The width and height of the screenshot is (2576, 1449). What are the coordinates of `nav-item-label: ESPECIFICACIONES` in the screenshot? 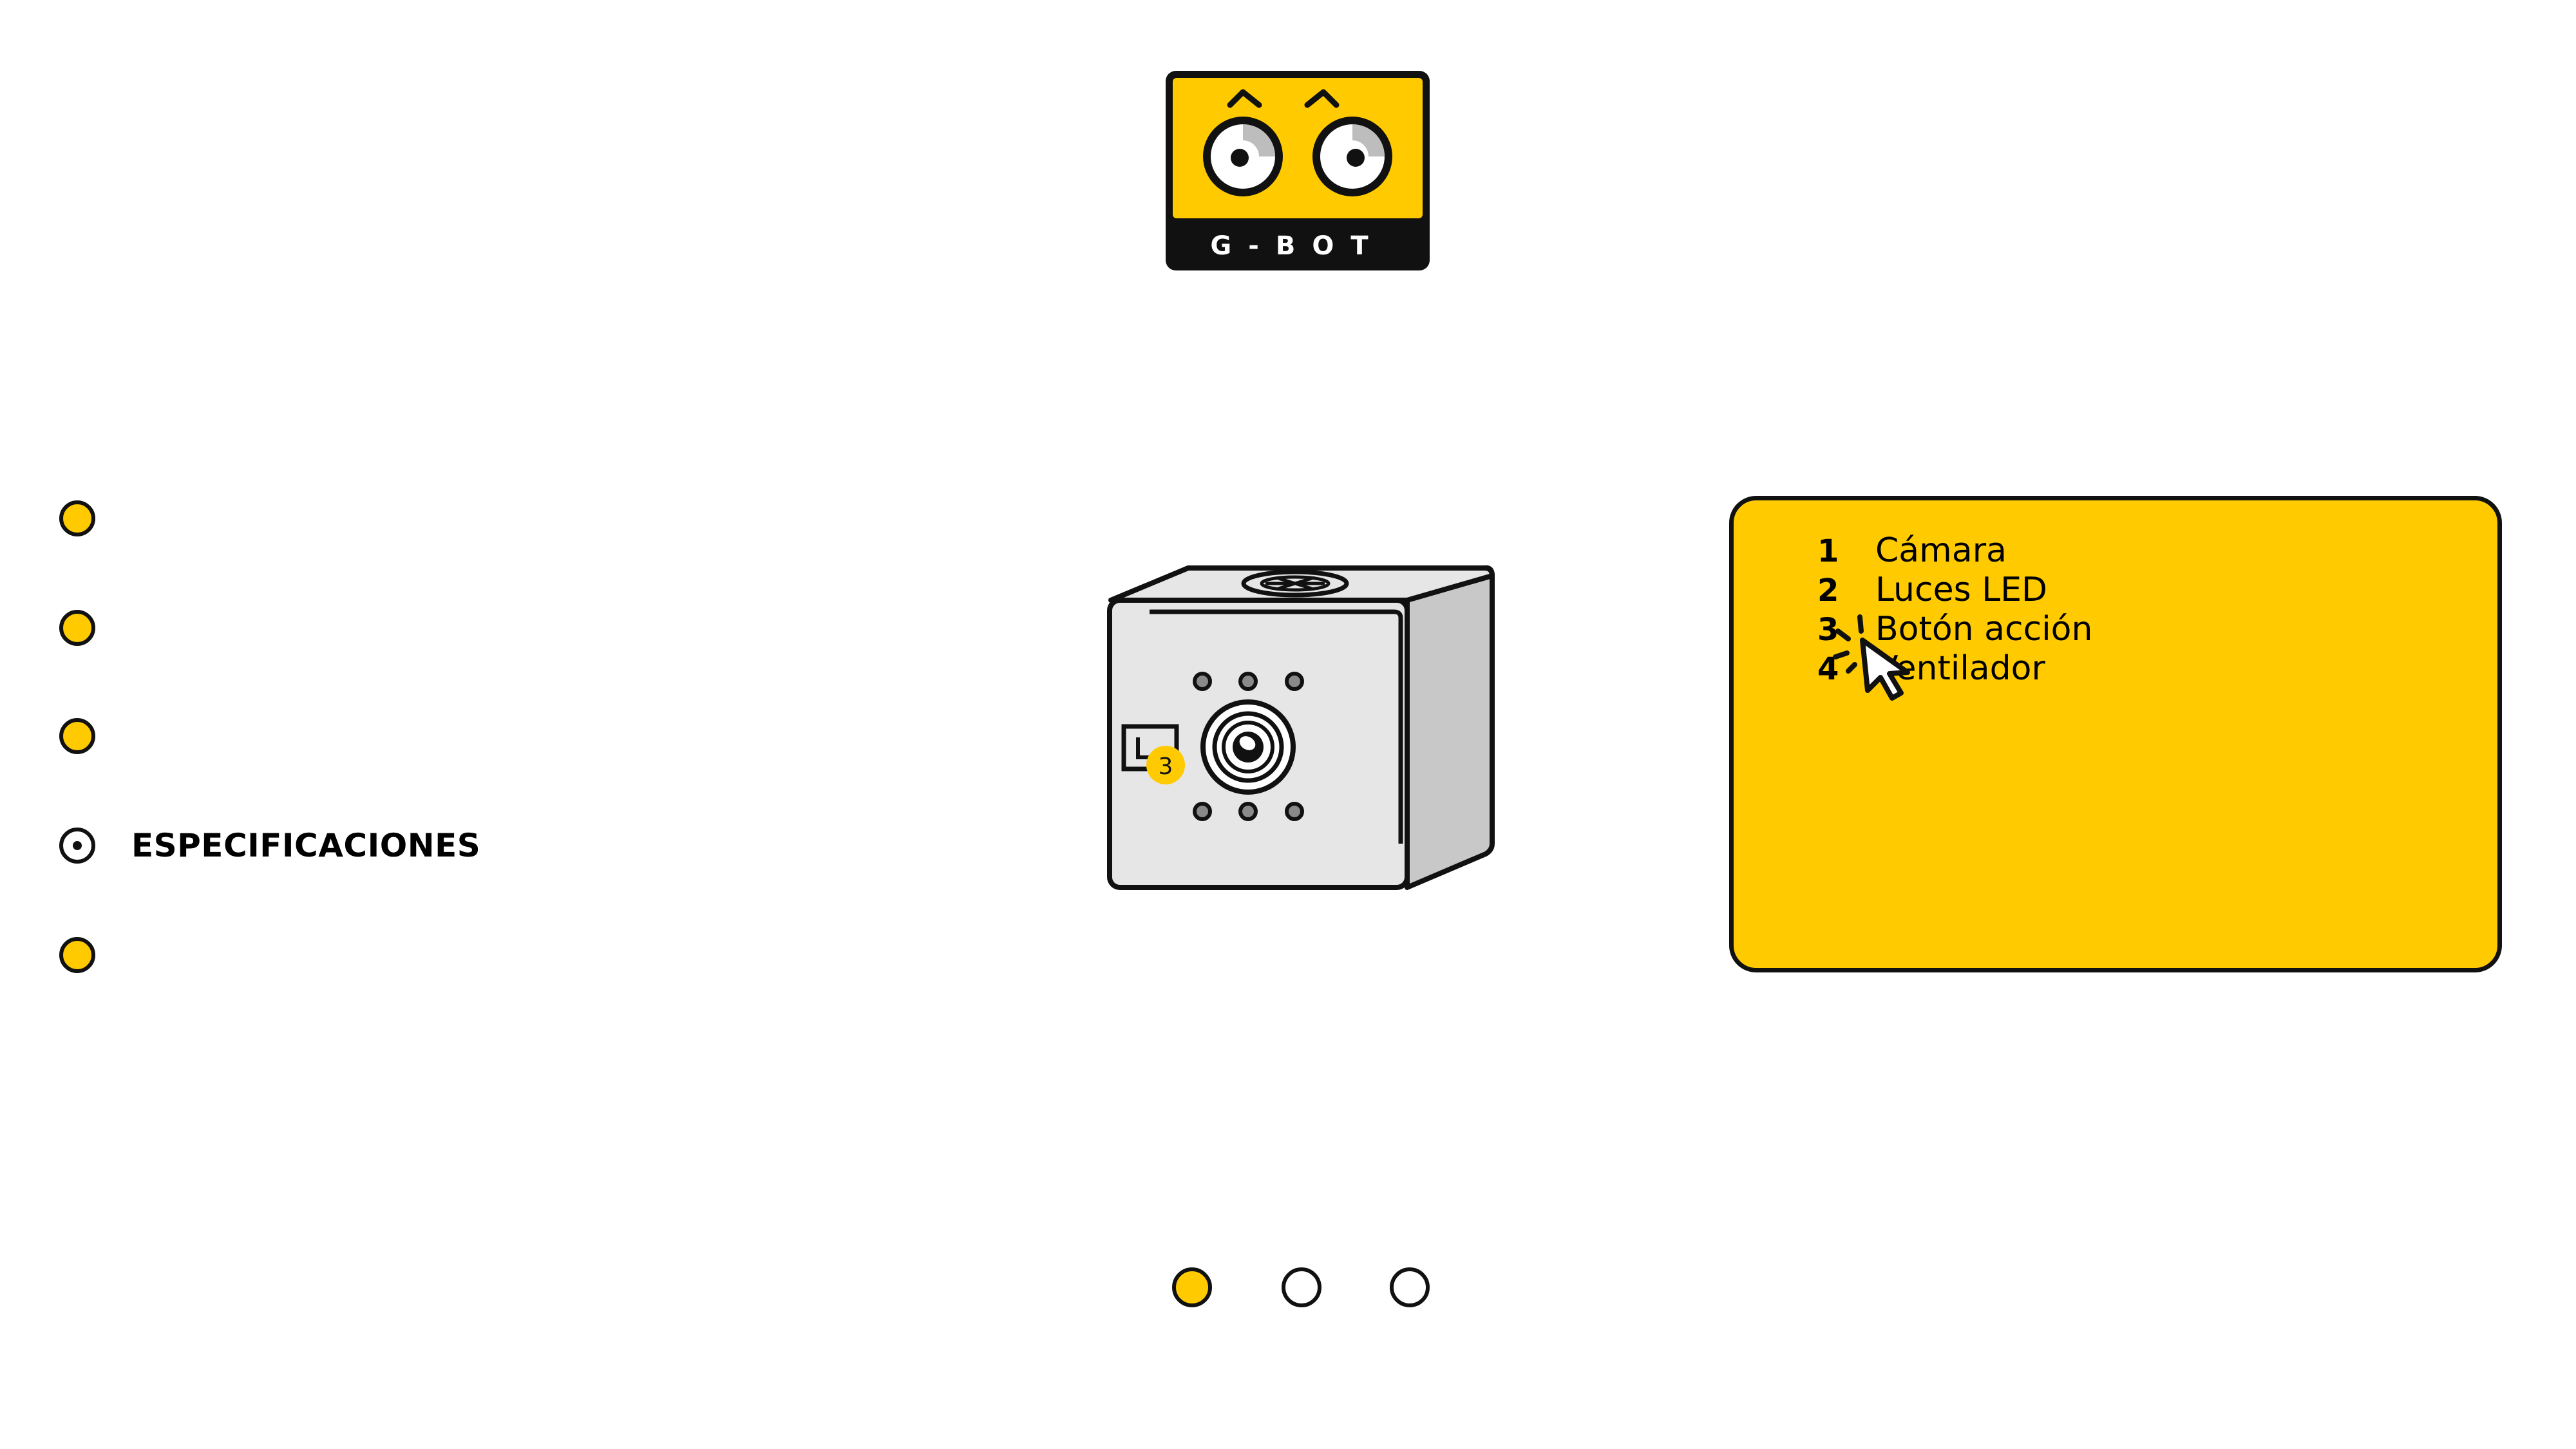 It's located at (306, 846).